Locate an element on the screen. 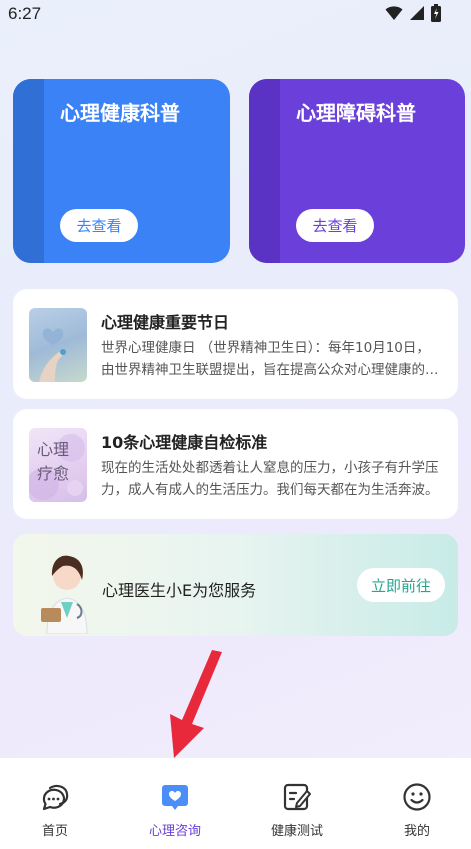 This screenshot has width=471, height=849. wifi-icon is located at coordinates (394, 13).